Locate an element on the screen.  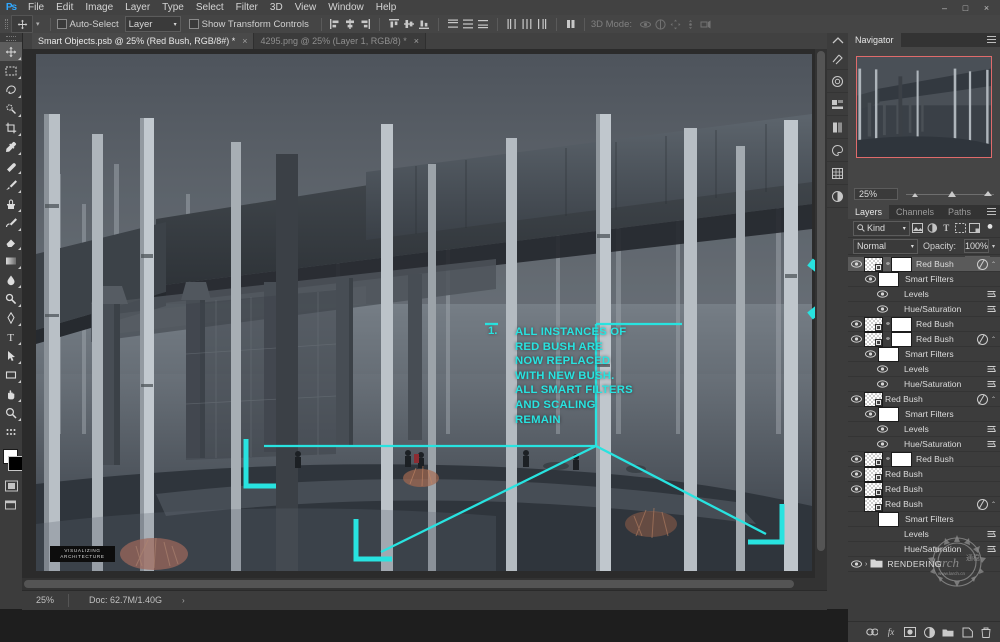
color-wheel-icon is located at coordinates (837, 81).